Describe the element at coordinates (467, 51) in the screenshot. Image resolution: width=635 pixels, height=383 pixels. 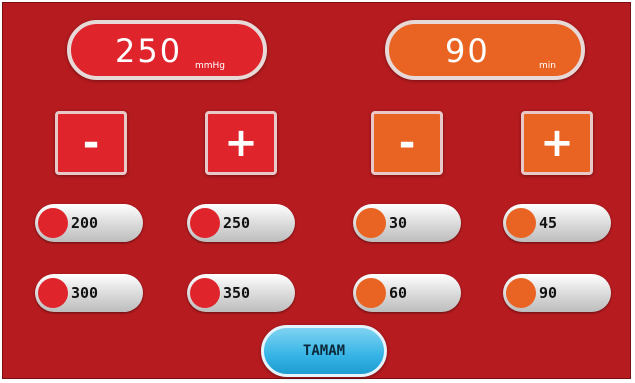
I see `time-value: 90` at that location.